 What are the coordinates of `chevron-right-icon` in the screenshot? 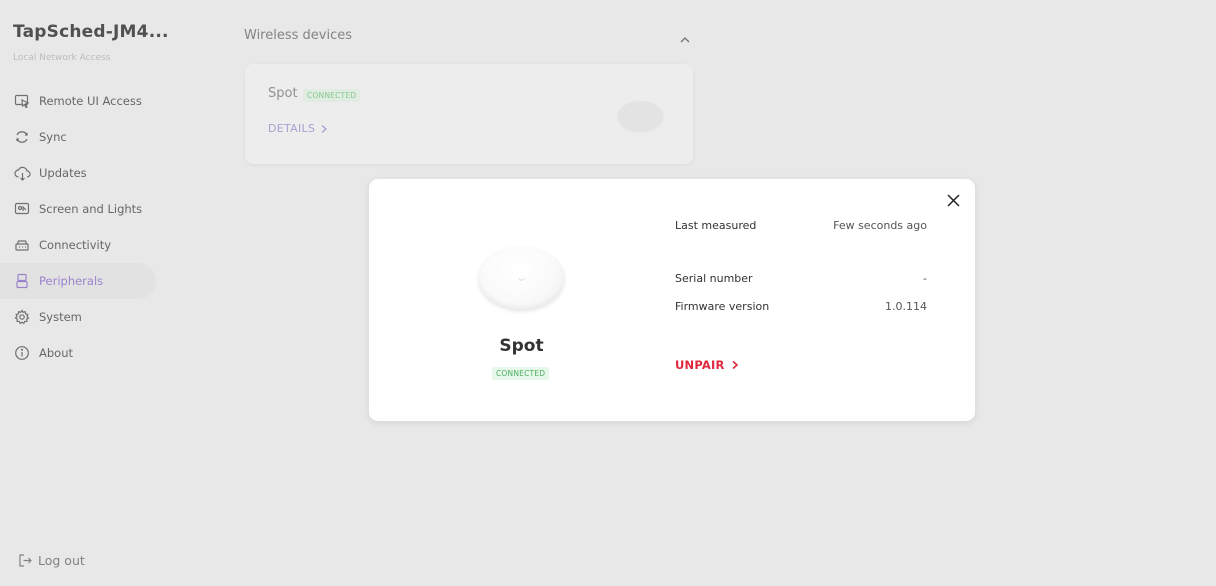 It's located at (735, 365).